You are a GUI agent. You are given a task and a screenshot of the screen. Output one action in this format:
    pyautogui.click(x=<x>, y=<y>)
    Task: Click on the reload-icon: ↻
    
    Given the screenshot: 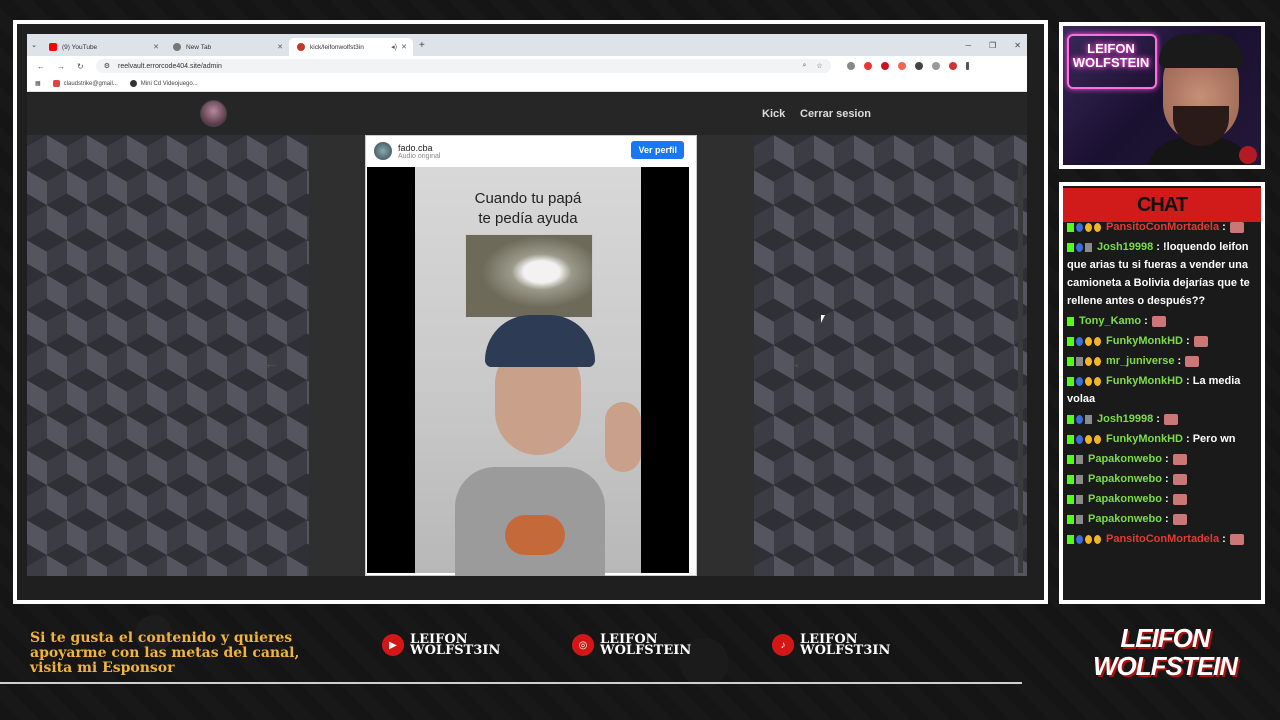 What is the action you would take?
    pyautogui.click(x=80, y=66)
    